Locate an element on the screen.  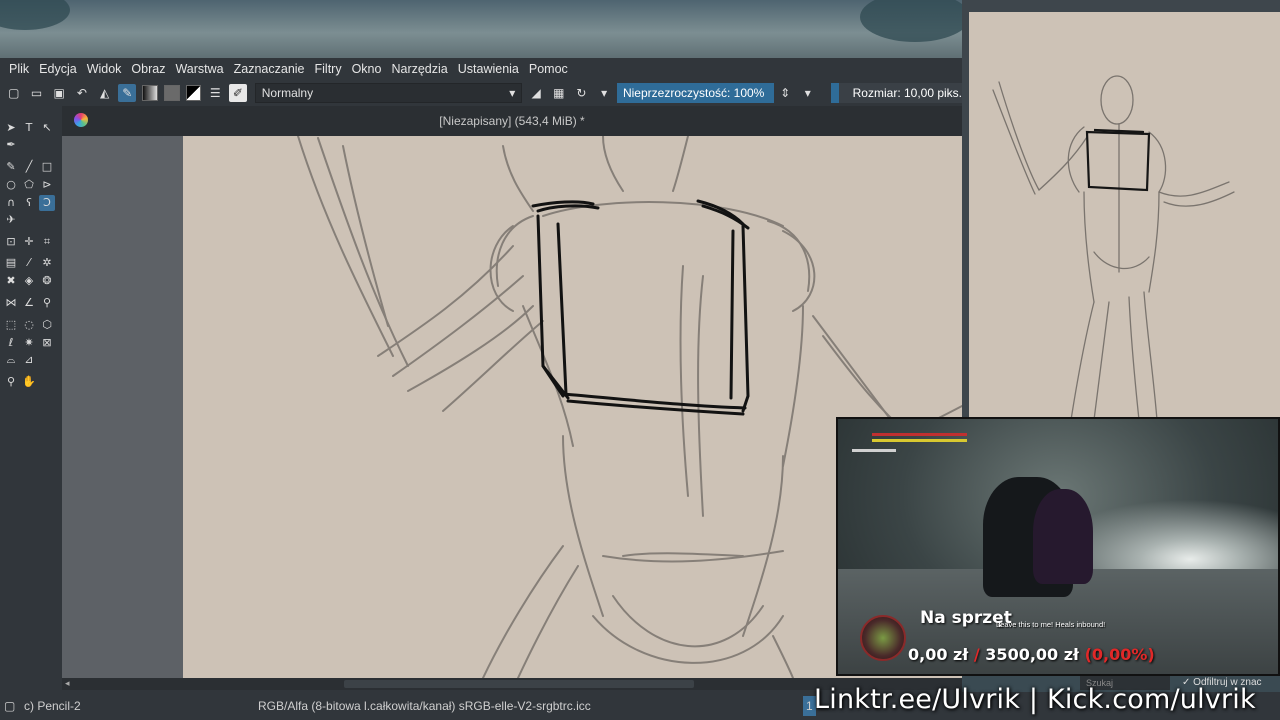
gradient-swatch is located at coordinates (150, 93).